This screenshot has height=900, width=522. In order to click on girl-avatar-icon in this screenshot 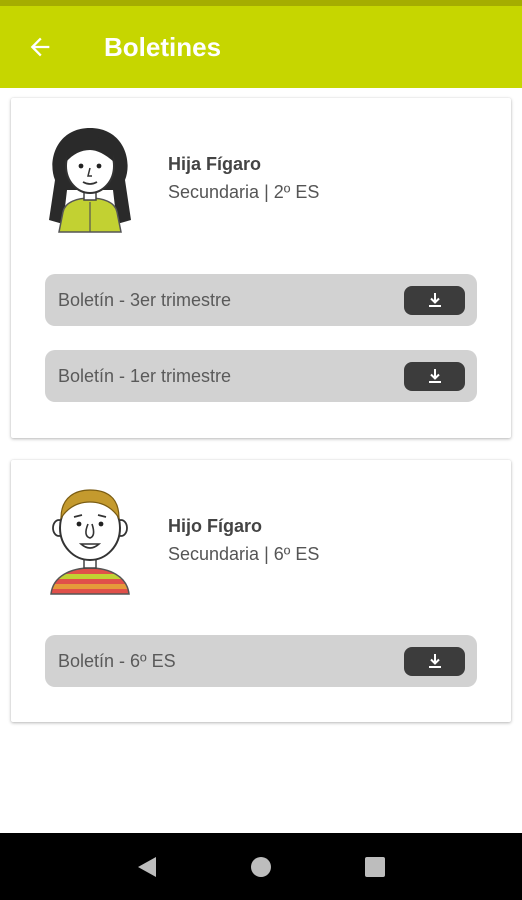, I will do `click(90, 180)`.